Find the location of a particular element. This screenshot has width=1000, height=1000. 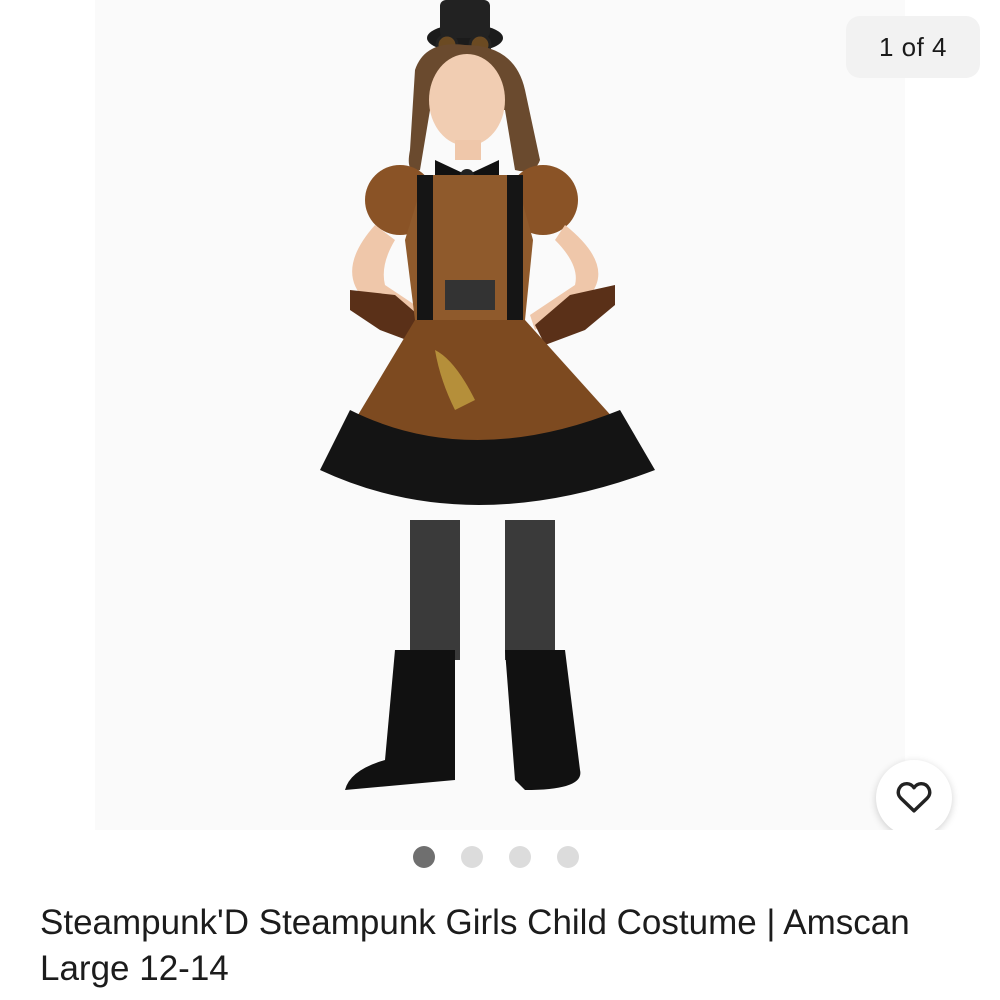

gallery-pagination is located at coordinates (500, 857).